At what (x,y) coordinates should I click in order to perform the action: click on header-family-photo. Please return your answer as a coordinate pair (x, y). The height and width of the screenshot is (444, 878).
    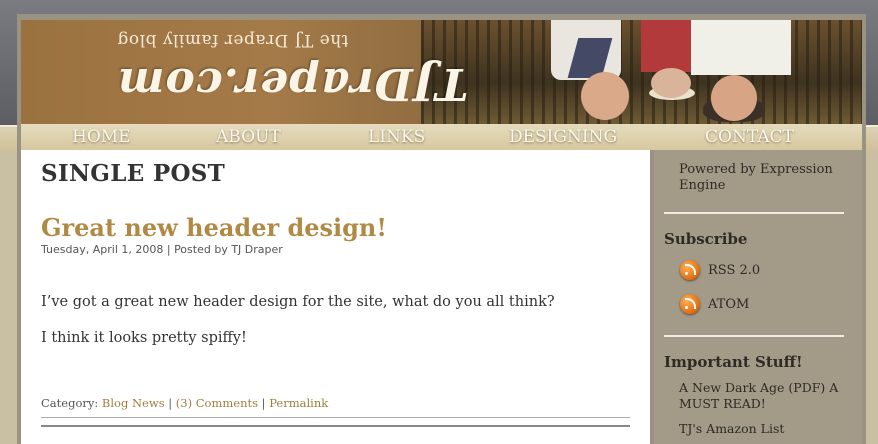
    Looking at the image, I should click on (671, 72).